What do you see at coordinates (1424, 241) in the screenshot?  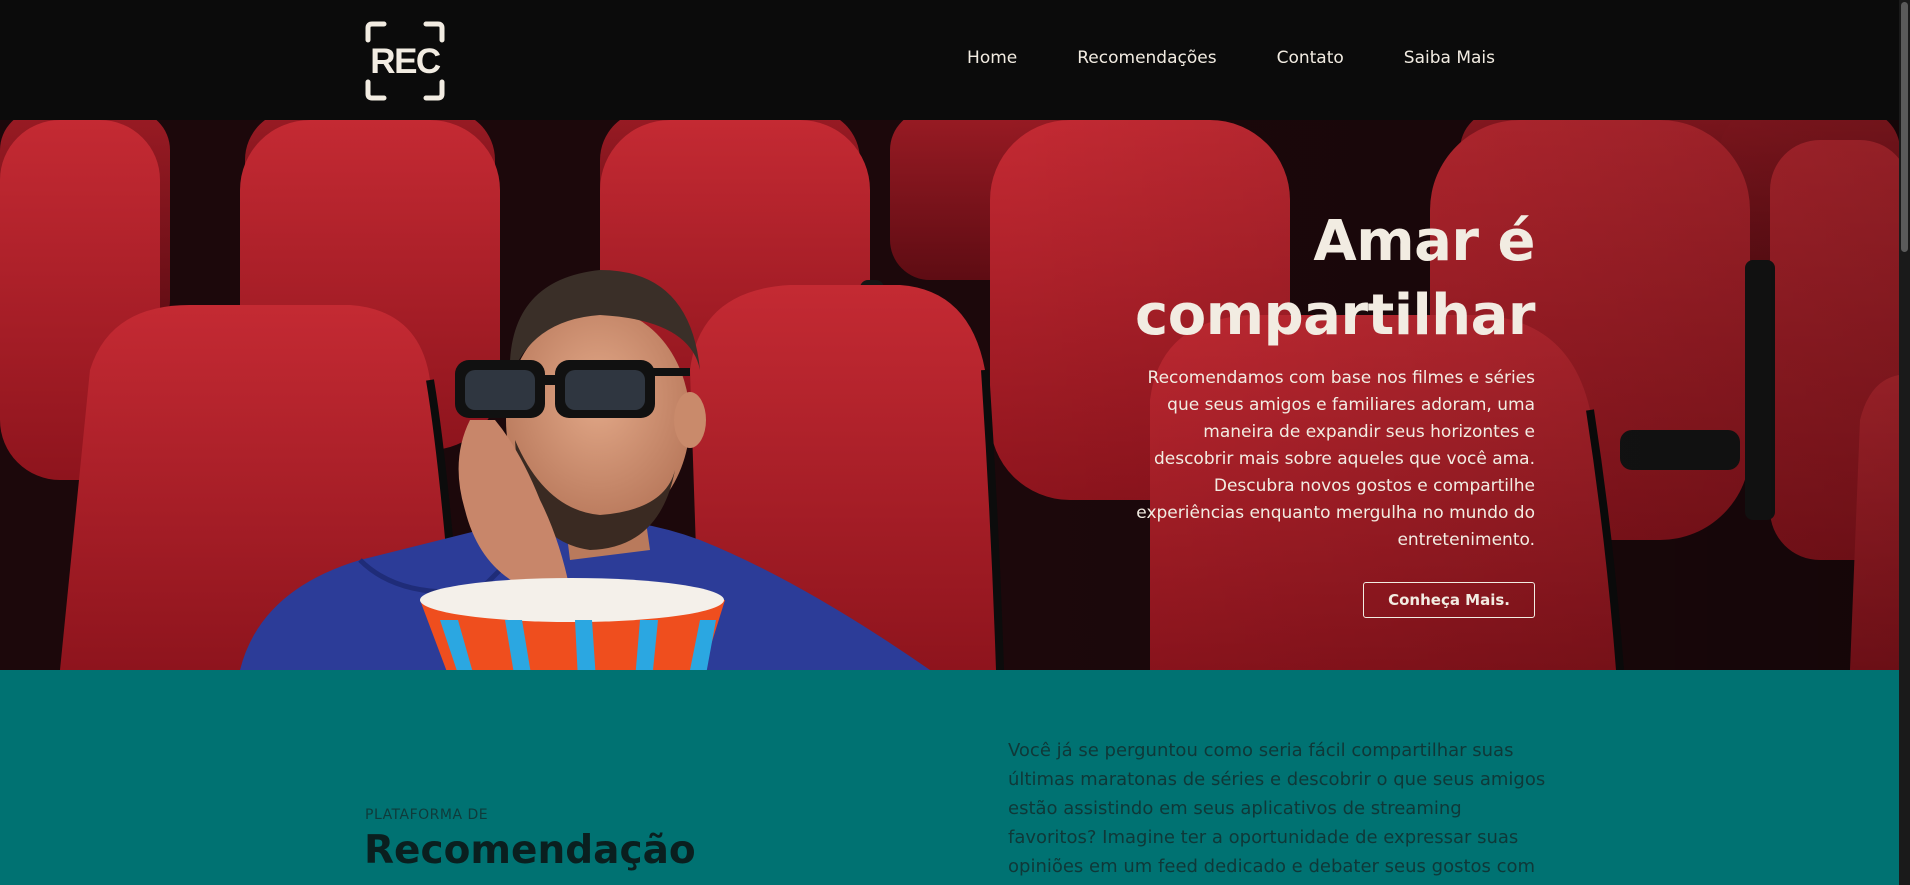 I see `hero-title-line1: Amar é` at bounding box center [1424, 241].